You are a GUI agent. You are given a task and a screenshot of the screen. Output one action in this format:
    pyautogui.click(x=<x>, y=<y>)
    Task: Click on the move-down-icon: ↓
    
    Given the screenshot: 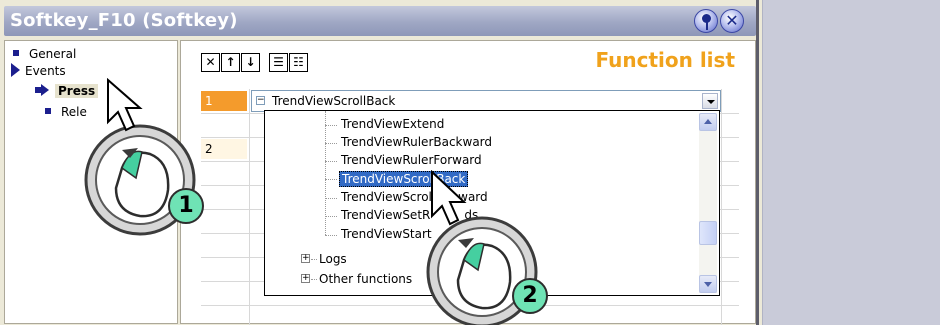 What is the action you would take?
    pyautogui.click(x=250, y=62)
    